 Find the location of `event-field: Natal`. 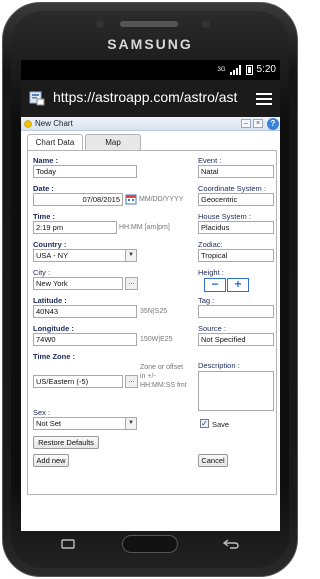

event-field: Natal is located at coordinates (236, 171).